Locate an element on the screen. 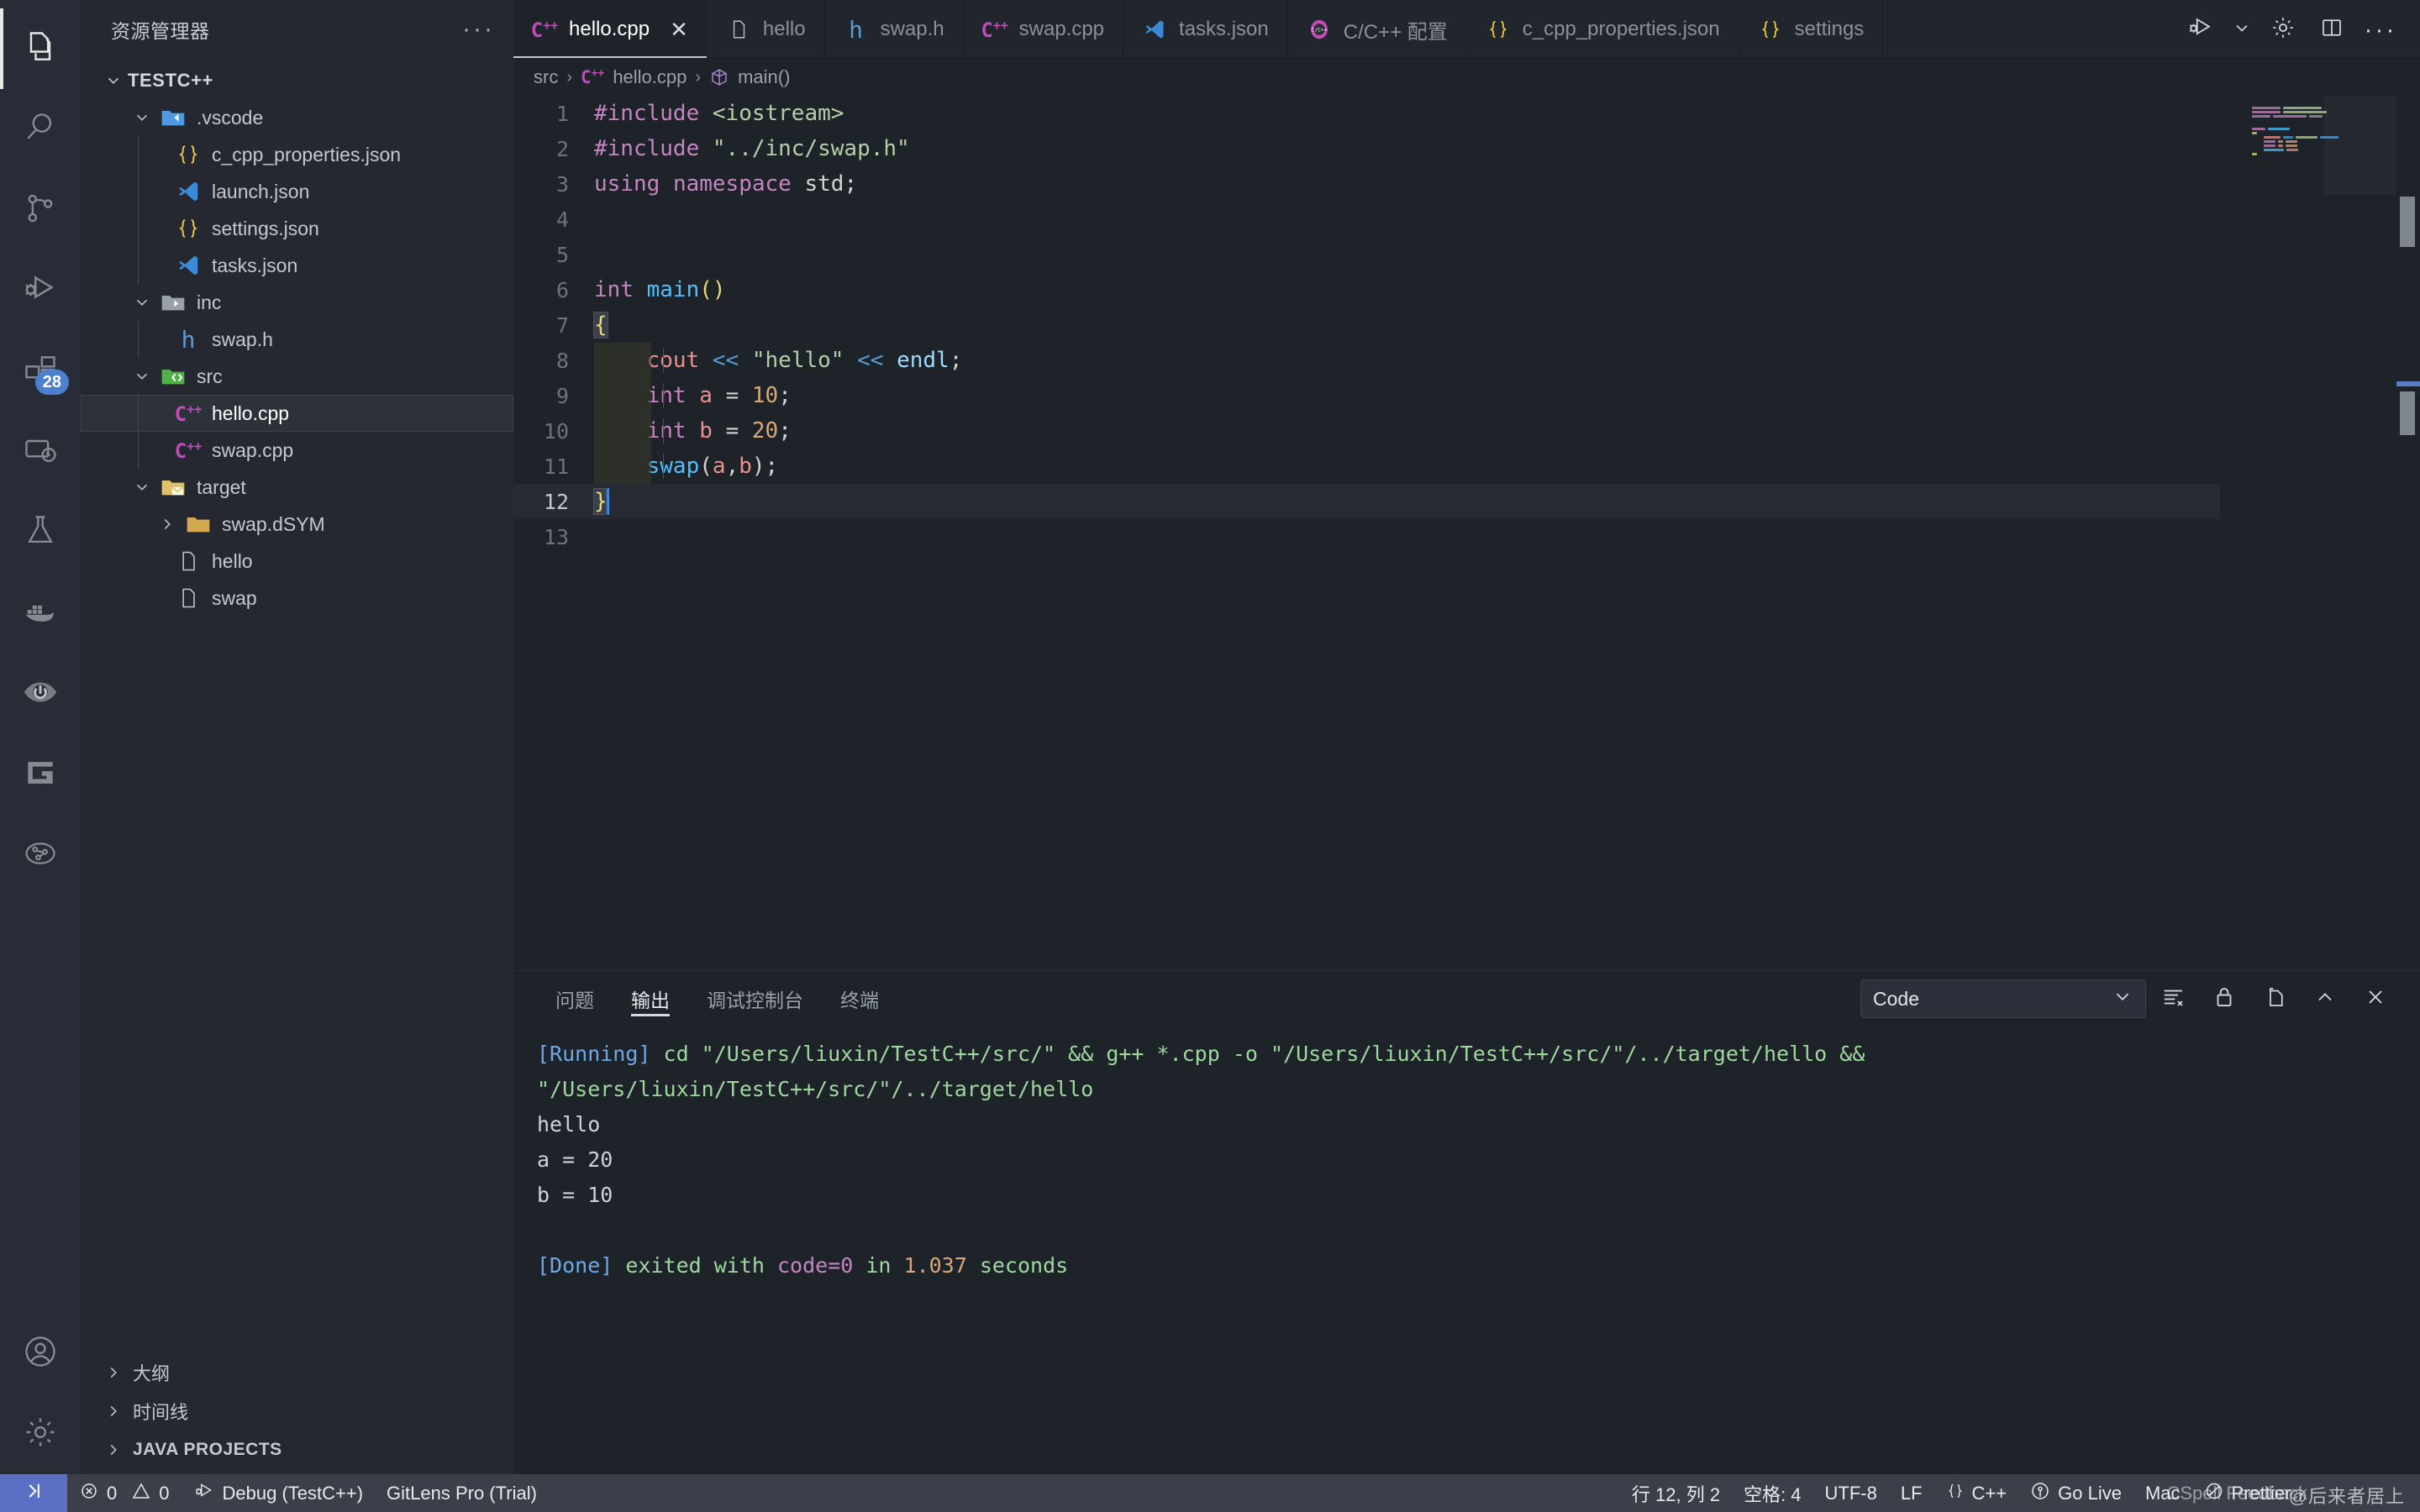 Image resolution: width=2420 pixels, height=1512 pixels. tab-c-cpp-properties-json: c_cpp_properties.json is located at coordinates (1602, 29).